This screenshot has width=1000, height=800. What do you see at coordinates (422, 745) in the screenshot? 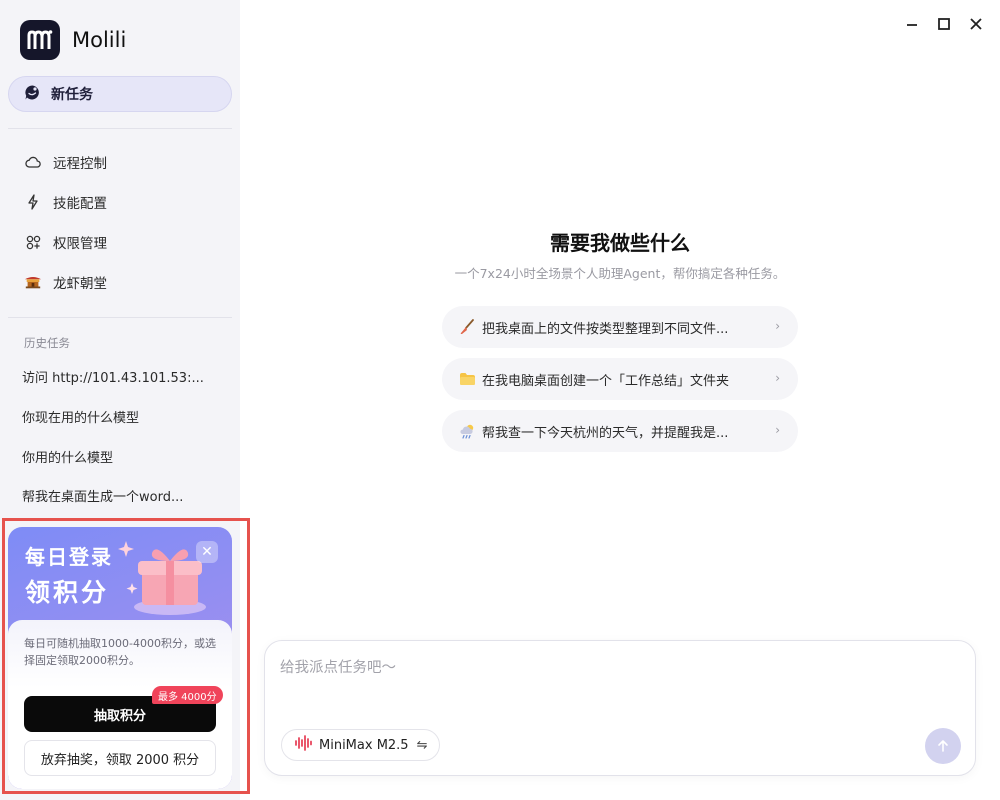
I see `switch-icon: ⇋` at bounding box center [422, 745].